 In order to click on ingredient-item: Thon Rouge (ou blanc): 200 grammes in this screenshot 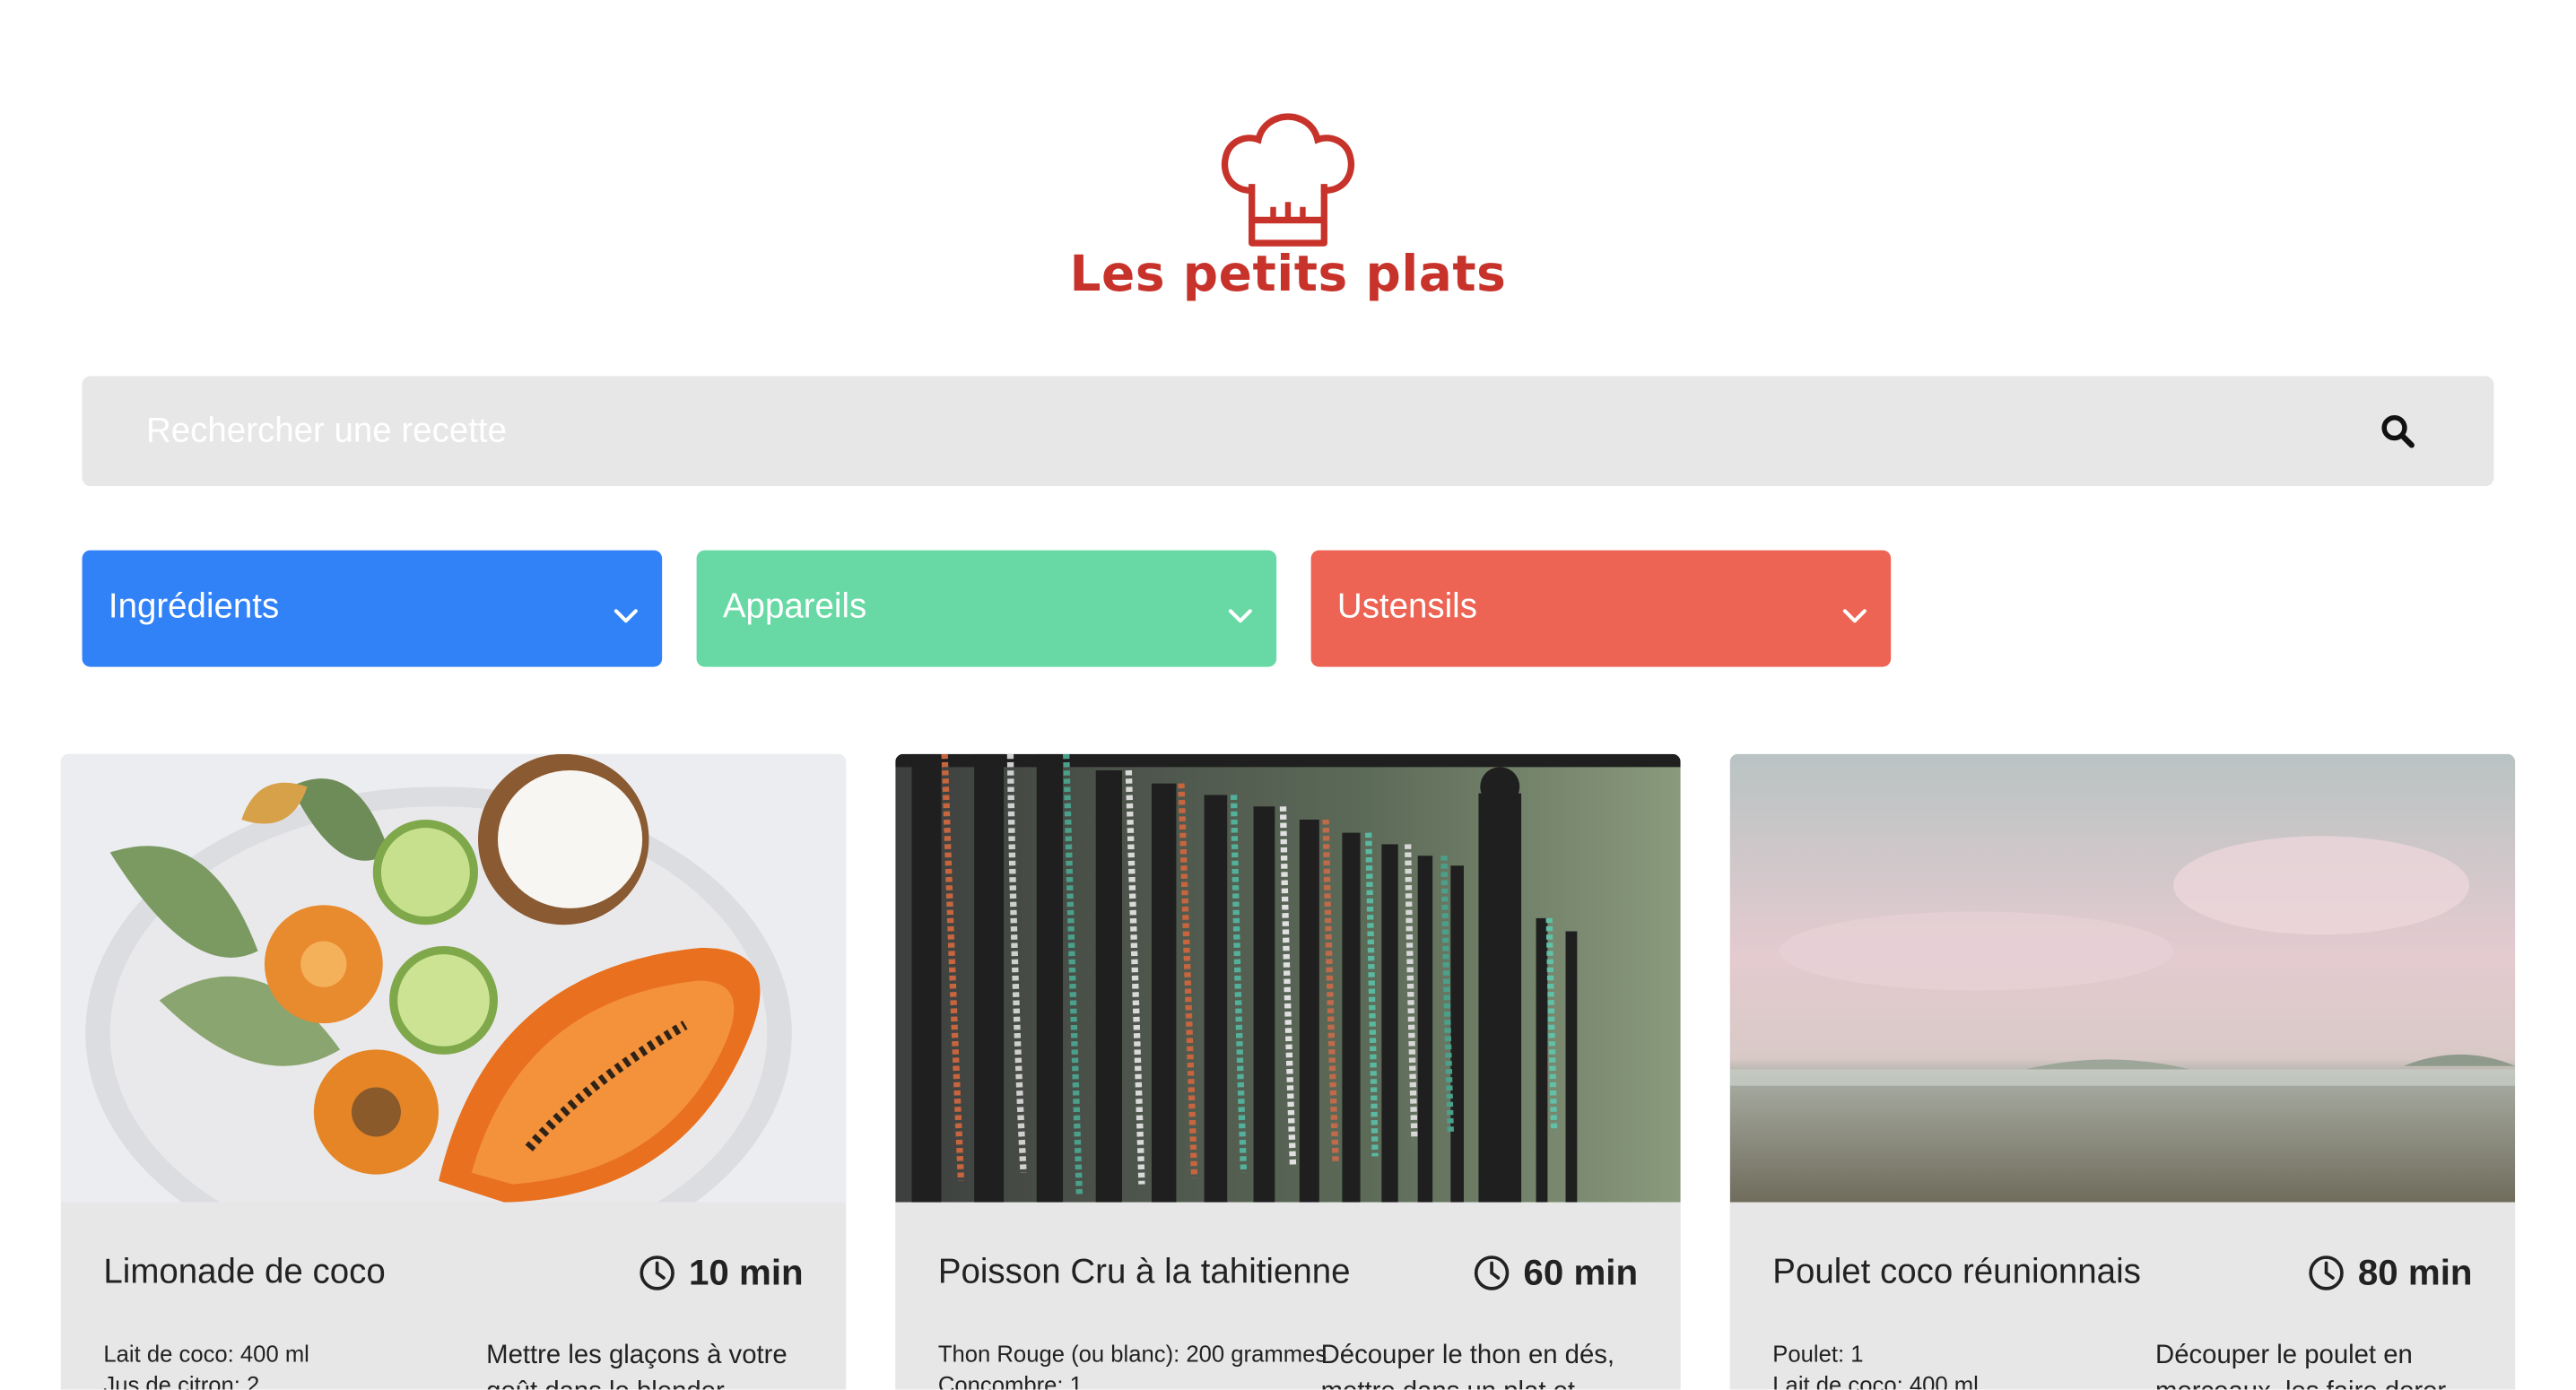, I will do `click(1132, 1353)`.